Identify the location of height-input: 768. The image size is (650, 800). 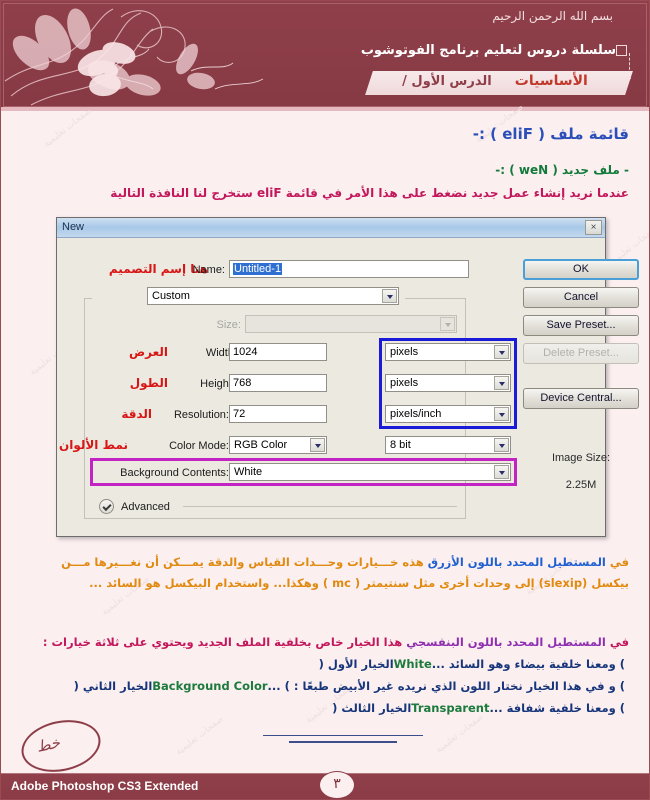
(278, 383).